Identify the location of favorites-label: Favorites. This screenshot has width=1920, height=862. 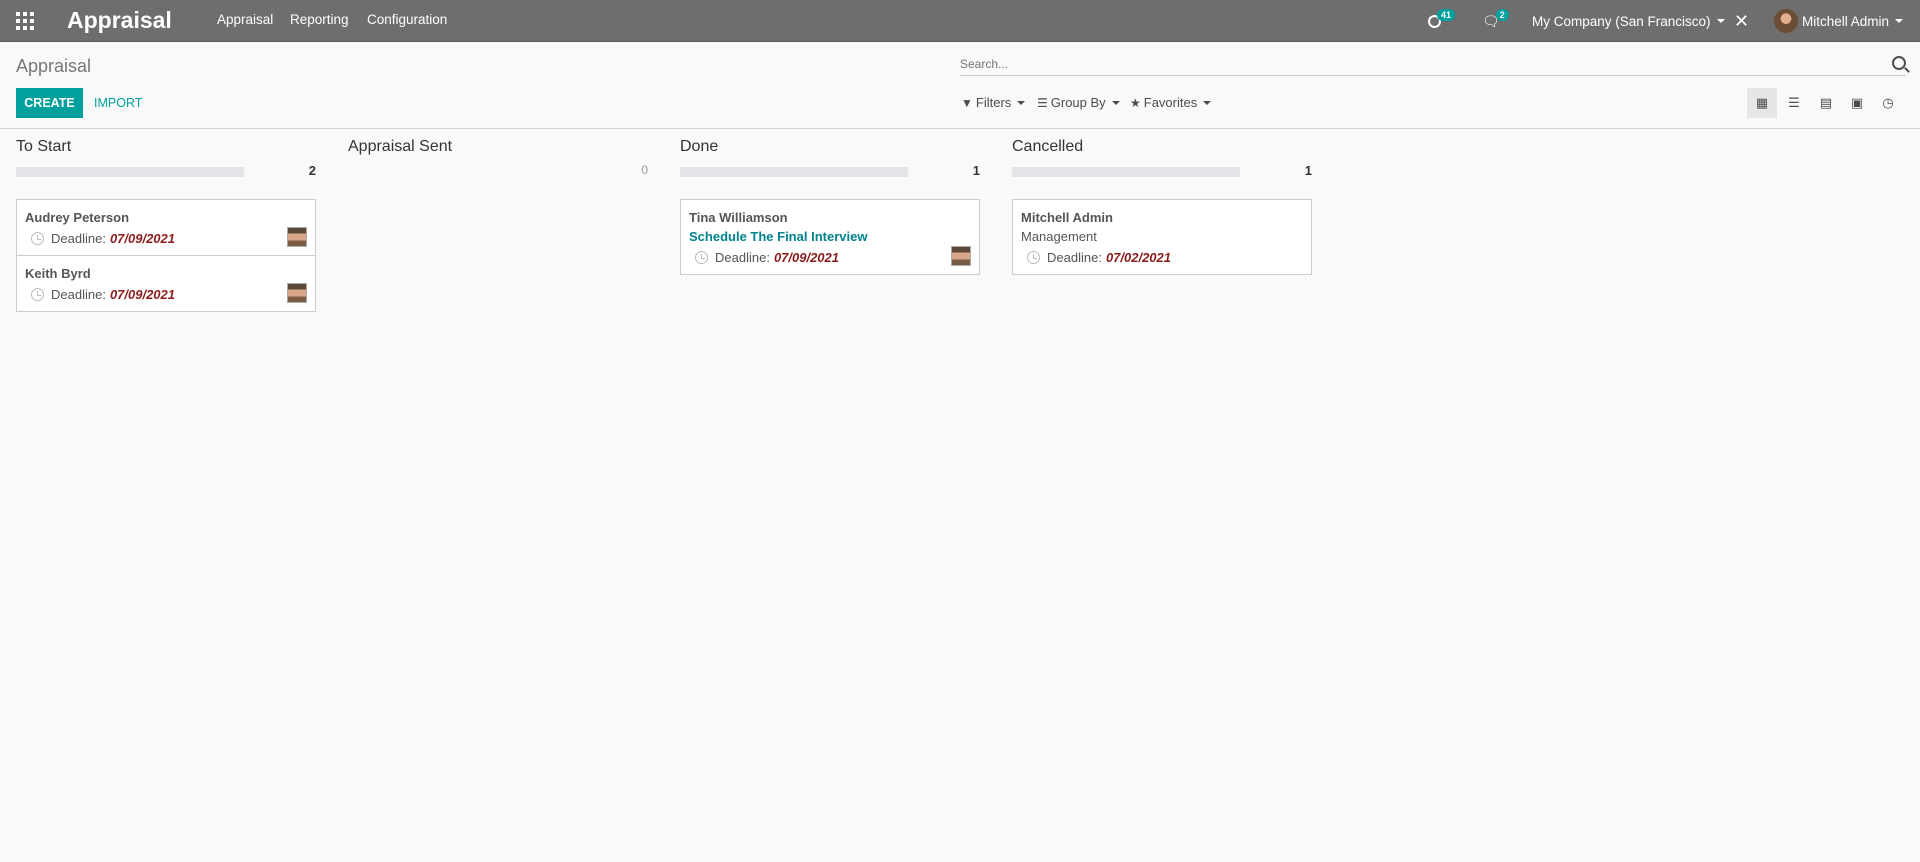
(1170, 102).